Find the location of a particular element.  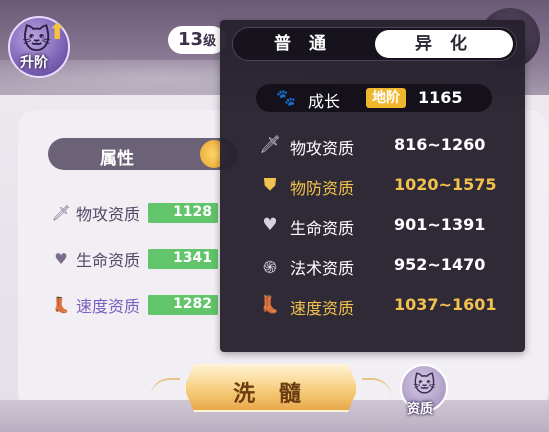

aptitude-name: 法术资质 is located at coordinates (322, 268).